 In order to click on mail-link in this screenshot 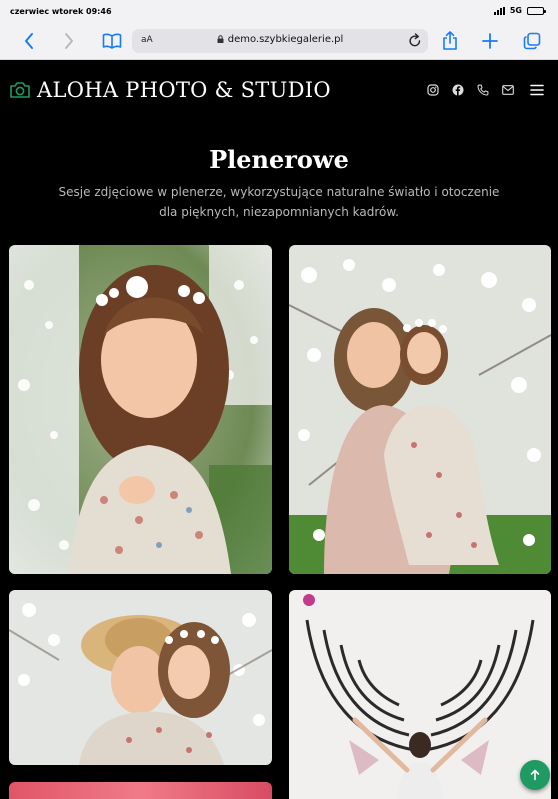, I will do `click(508, 90)`.